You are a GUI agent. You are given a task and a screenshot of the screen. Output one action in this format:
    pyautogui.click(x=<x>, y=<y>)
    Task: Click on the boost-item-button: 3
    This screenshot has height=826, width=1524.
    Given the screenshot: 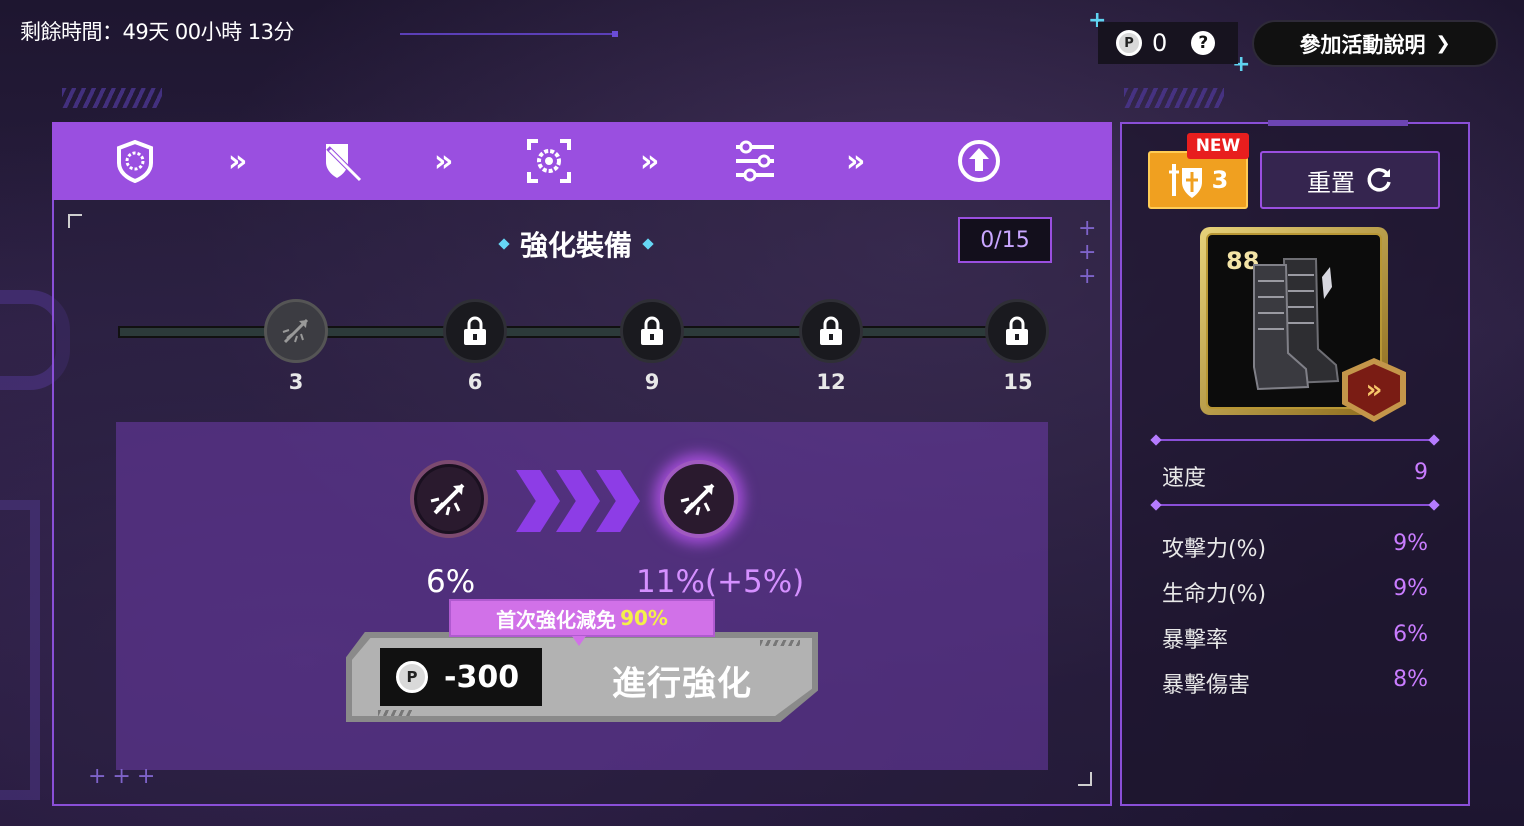 What is the action you would take?
    pyautogui.click(x=1198, y=180)
    